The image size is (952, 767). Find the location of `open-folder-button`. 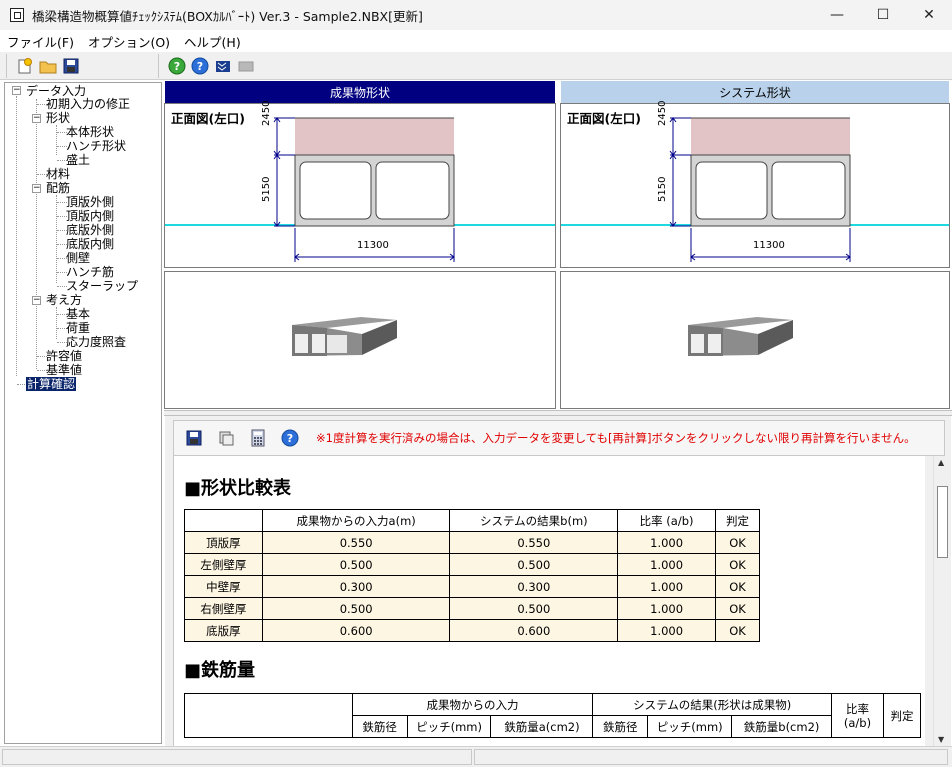

open-folder-button is located at coordinates (48, 66).